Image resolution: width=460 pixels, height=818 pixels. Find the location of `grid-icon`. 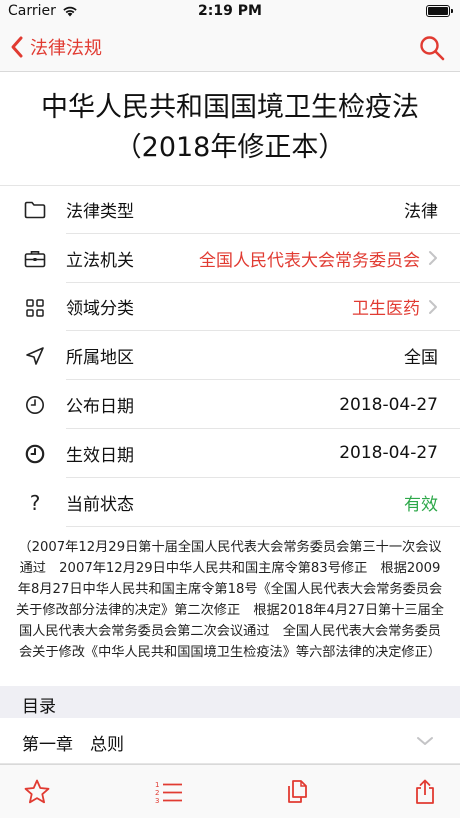

grid-icon is located at coordinates (35, 308).